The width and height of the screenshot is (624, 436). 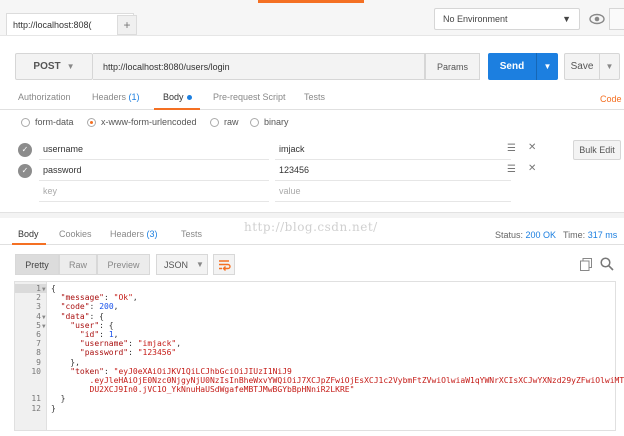 I want to click on line-number: 1, so click(x=38, y=288).